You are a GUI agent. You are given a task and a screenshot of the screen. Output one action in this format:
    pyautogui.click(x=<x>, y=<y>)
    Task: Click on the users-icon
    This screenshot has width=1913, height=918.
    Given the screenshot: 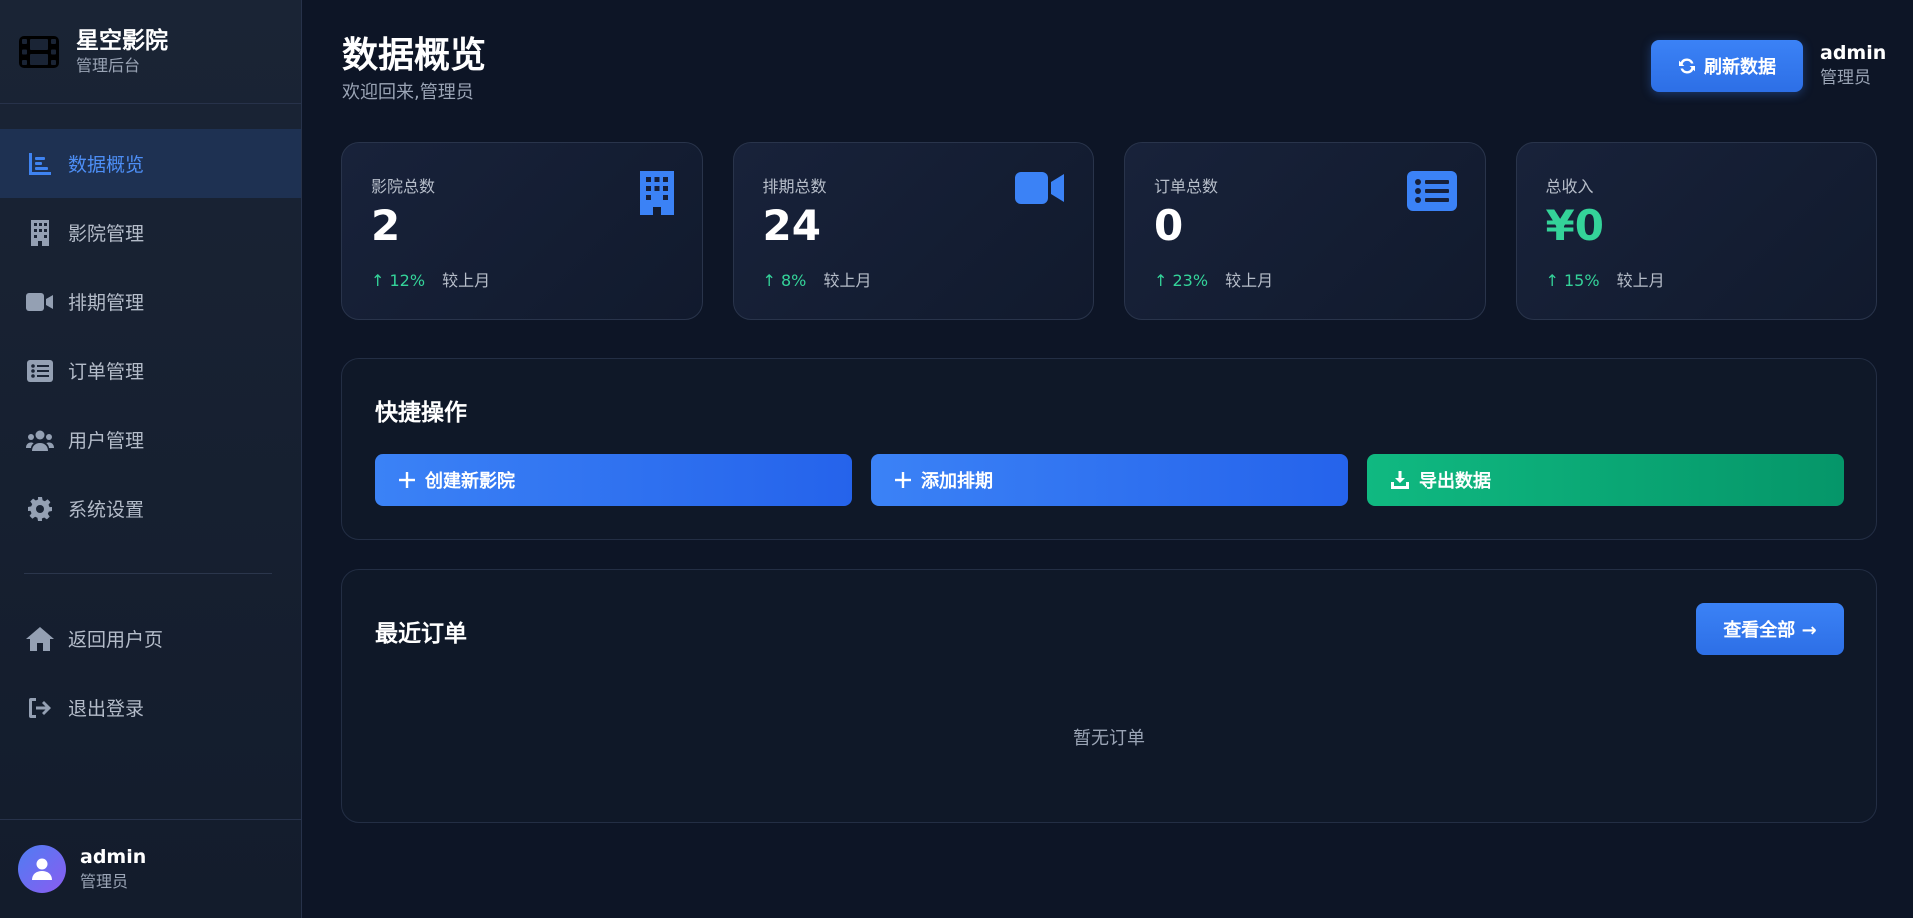 What is the action you would take?
    pyautogui.click(x=40, y=440)
    